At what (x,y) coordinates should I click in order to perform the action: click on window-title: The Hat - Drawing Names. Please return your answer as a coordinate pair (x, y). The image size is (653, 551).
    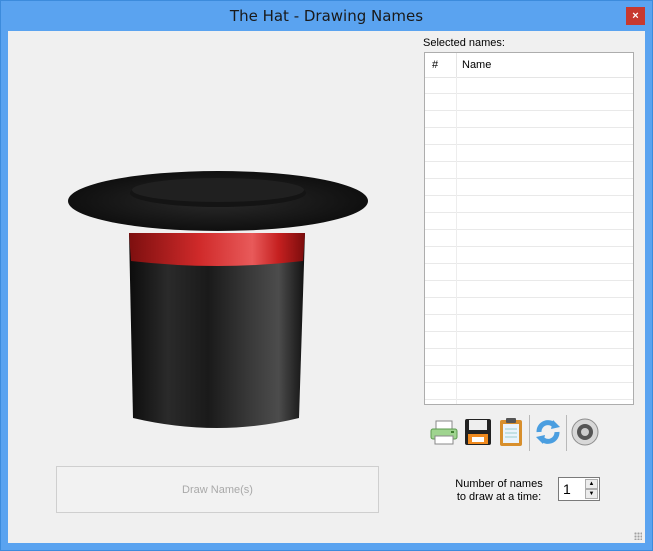
    Looking at the image, I should click on (326, 16).